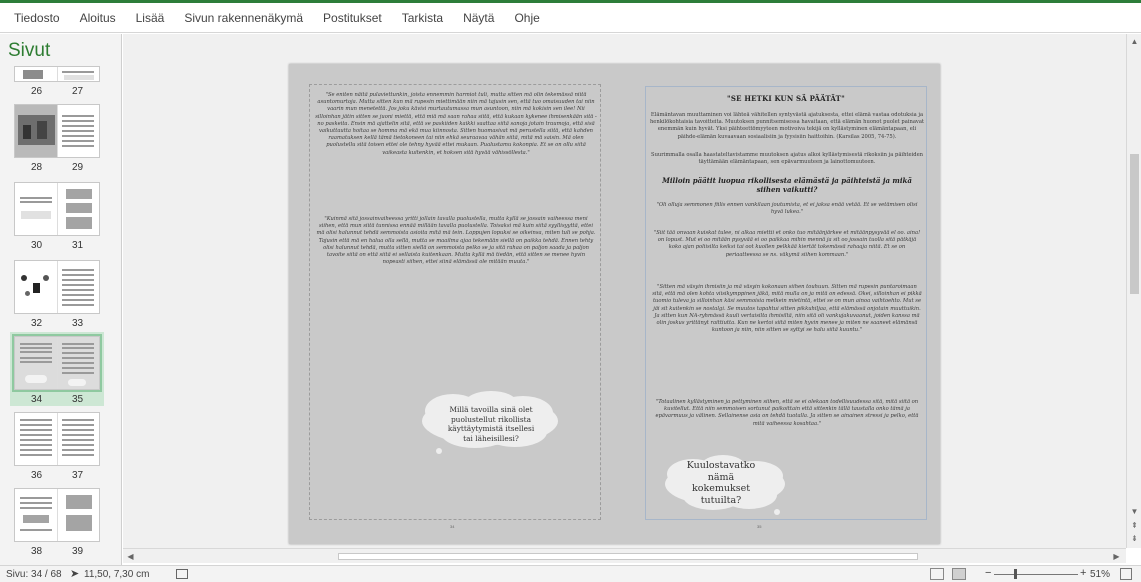 The height and width of the screenshot is (582, 1141). What do you see at coordinates (1134, 41) in the screenshot?
I see `scroll-up-icon: ▲` at bounding box center [1134, 41].